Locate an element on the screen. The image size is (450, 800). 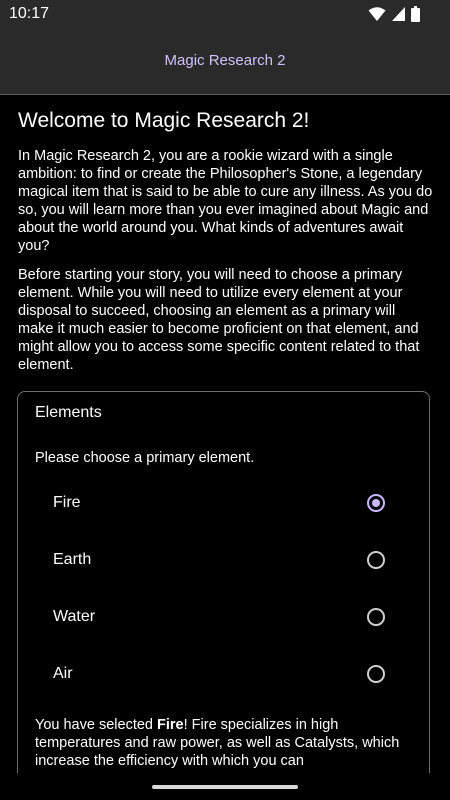
signal-icon is located at coordinates (398, 14).